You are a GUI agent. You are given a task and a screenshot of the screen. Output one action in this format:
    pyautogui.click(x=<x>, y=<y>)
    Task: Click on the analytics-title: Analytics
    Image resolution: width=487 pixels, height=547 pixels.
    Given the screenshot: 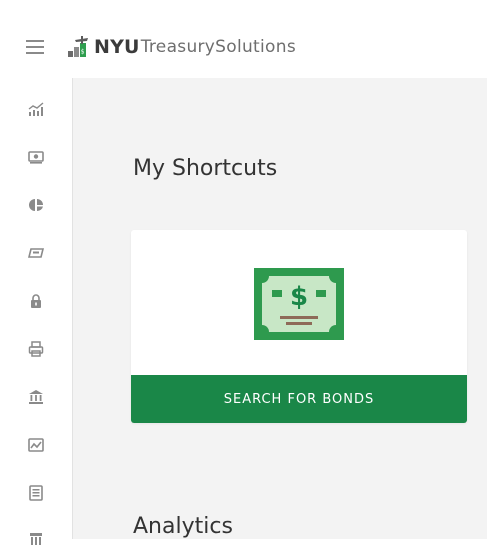 What is the action you would take?
    pyautogui.click(x=183, y=526)
    